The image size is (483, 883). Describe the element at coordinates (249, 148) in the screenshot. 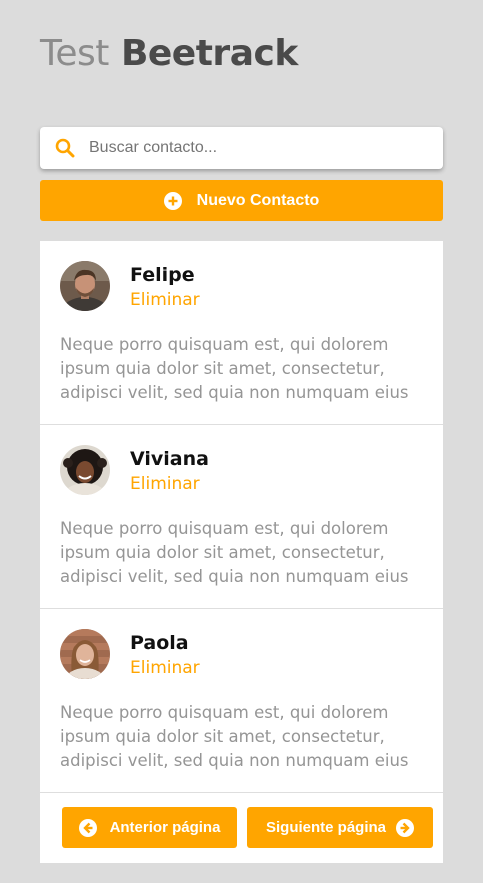

I see `search-input` at that location.